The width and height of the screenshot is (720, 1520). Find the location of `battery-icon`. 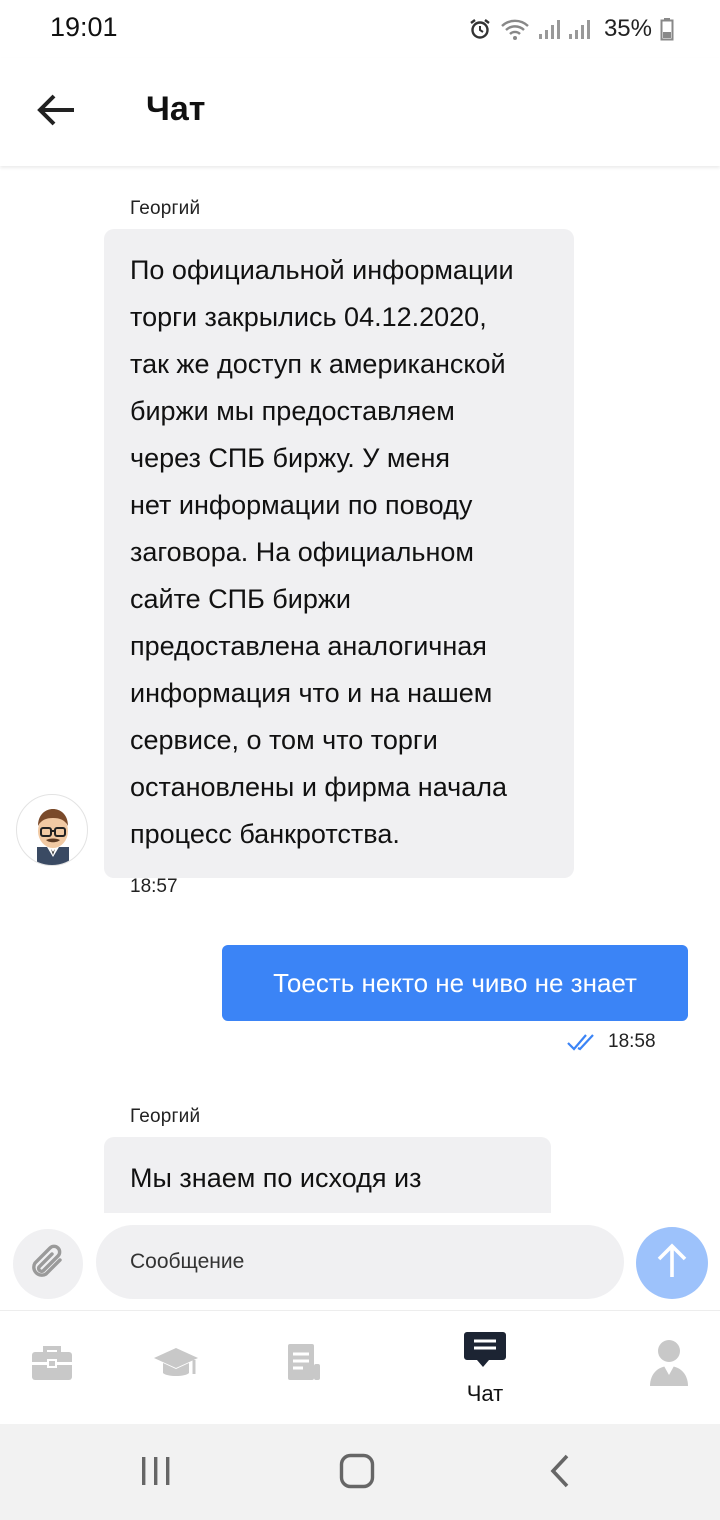

battery-icon is located at coordinates (667, 29).